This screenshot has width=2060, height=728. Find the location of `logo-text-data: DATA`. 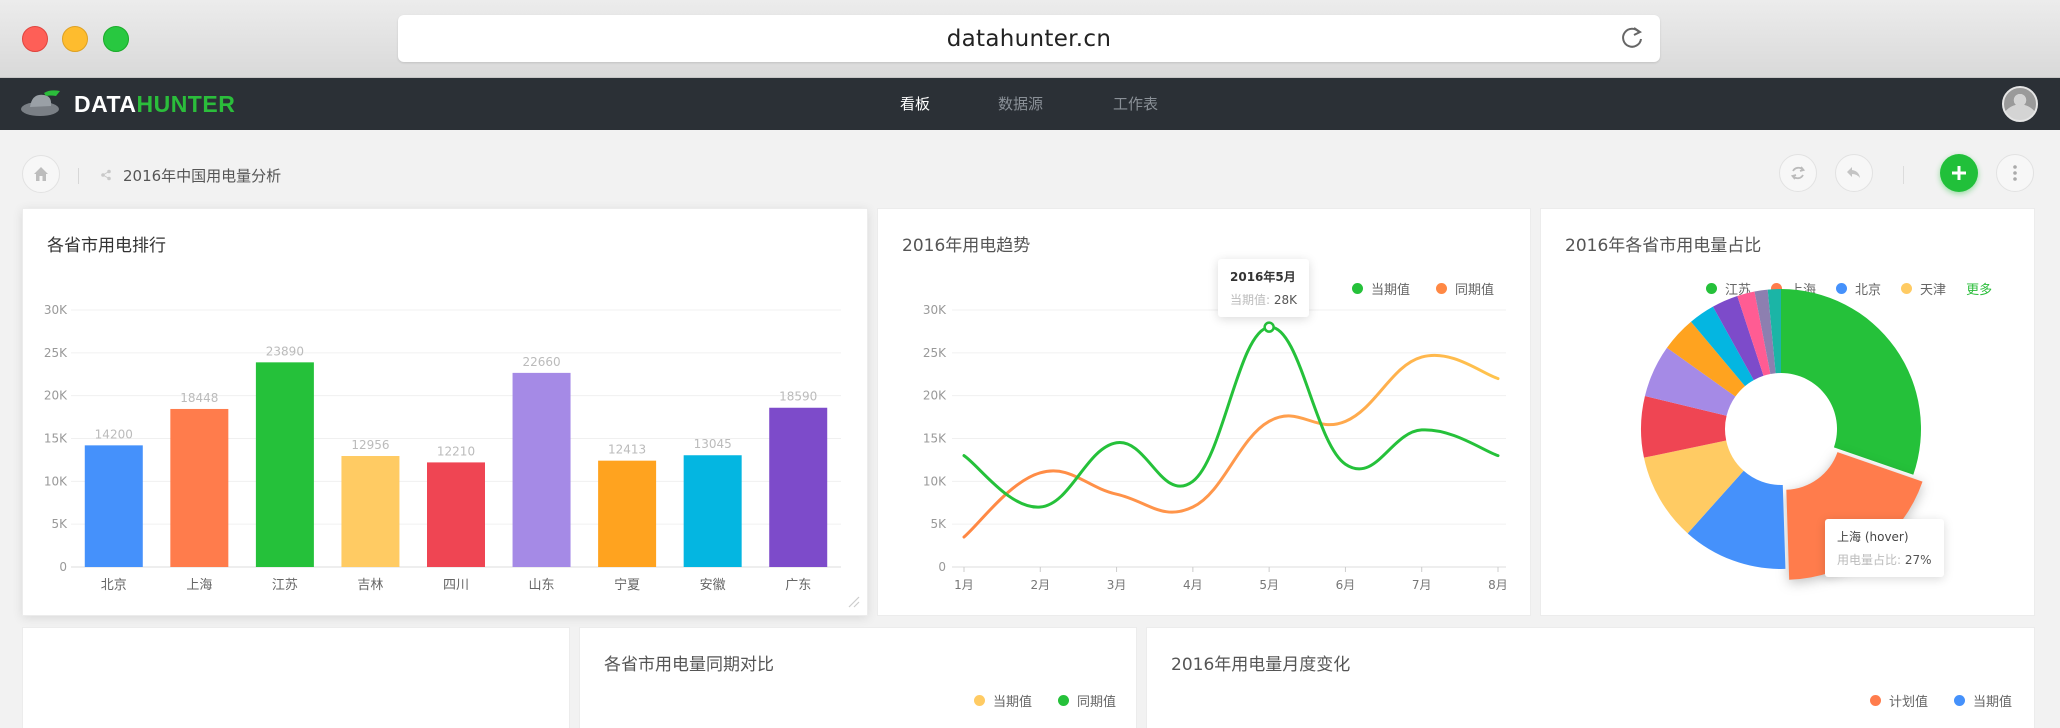

logo-text-data: DATA is located at coordinates (105, 103).